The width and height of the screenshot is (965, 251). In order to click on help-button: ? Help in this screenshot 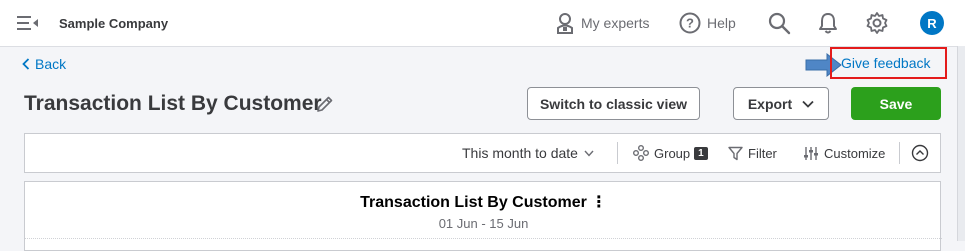, I will do `click(707, 23)`.